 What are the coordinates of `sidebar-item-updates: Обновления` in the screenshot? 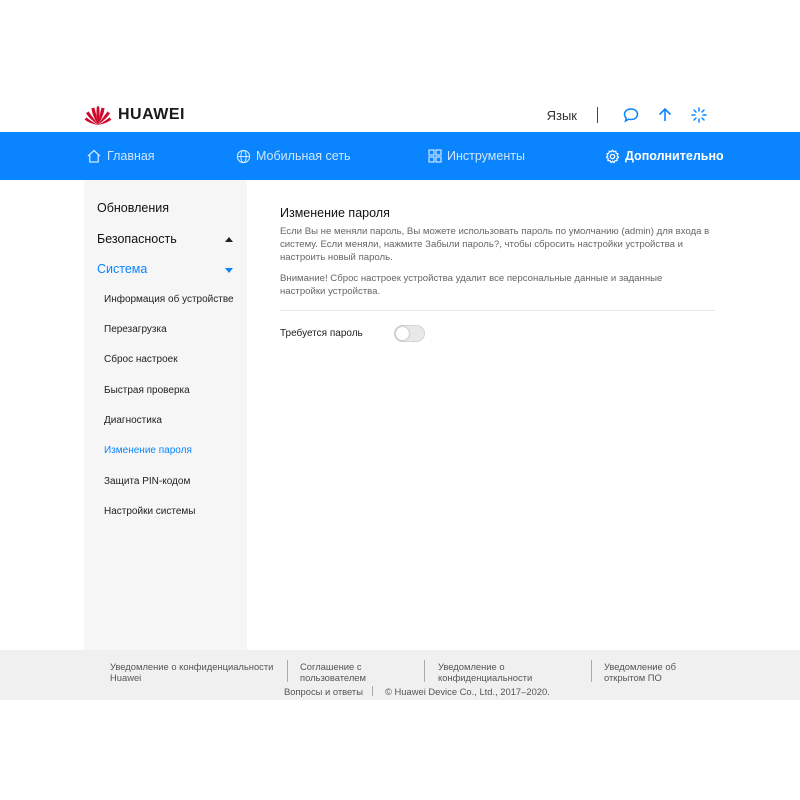 It's located at (133, 208).